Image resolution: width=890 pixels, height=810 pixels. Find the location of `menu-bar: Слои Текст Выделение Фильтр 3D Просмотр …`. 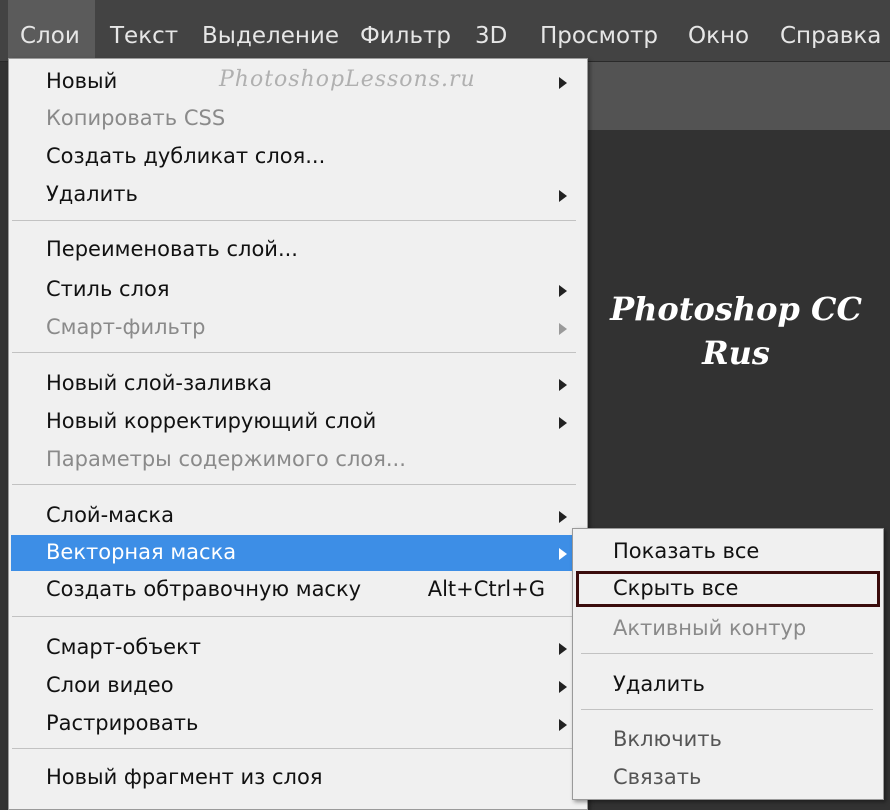

menu-bar: Слои Текст Выделение Фильтр 3D Просмотр … is located at coordinates (445, 31).